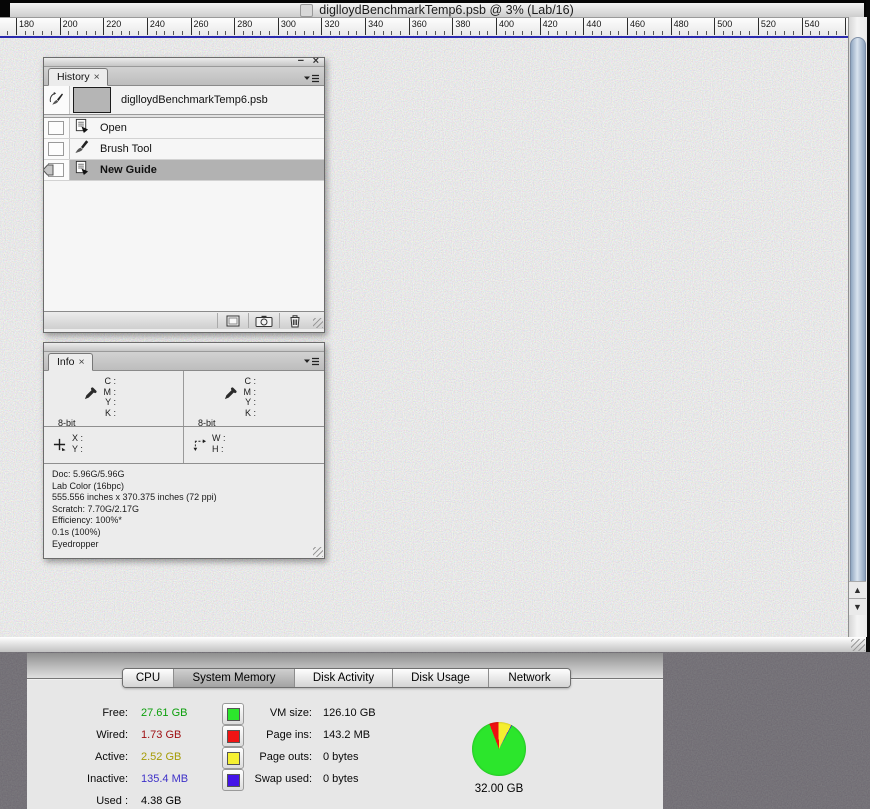 This screenshot has height=809, width=870. What do you see at coordinates (126, 149) in the screenshot?
I see `history-state-label: Brush Tool` at bounding box center [126, 149].